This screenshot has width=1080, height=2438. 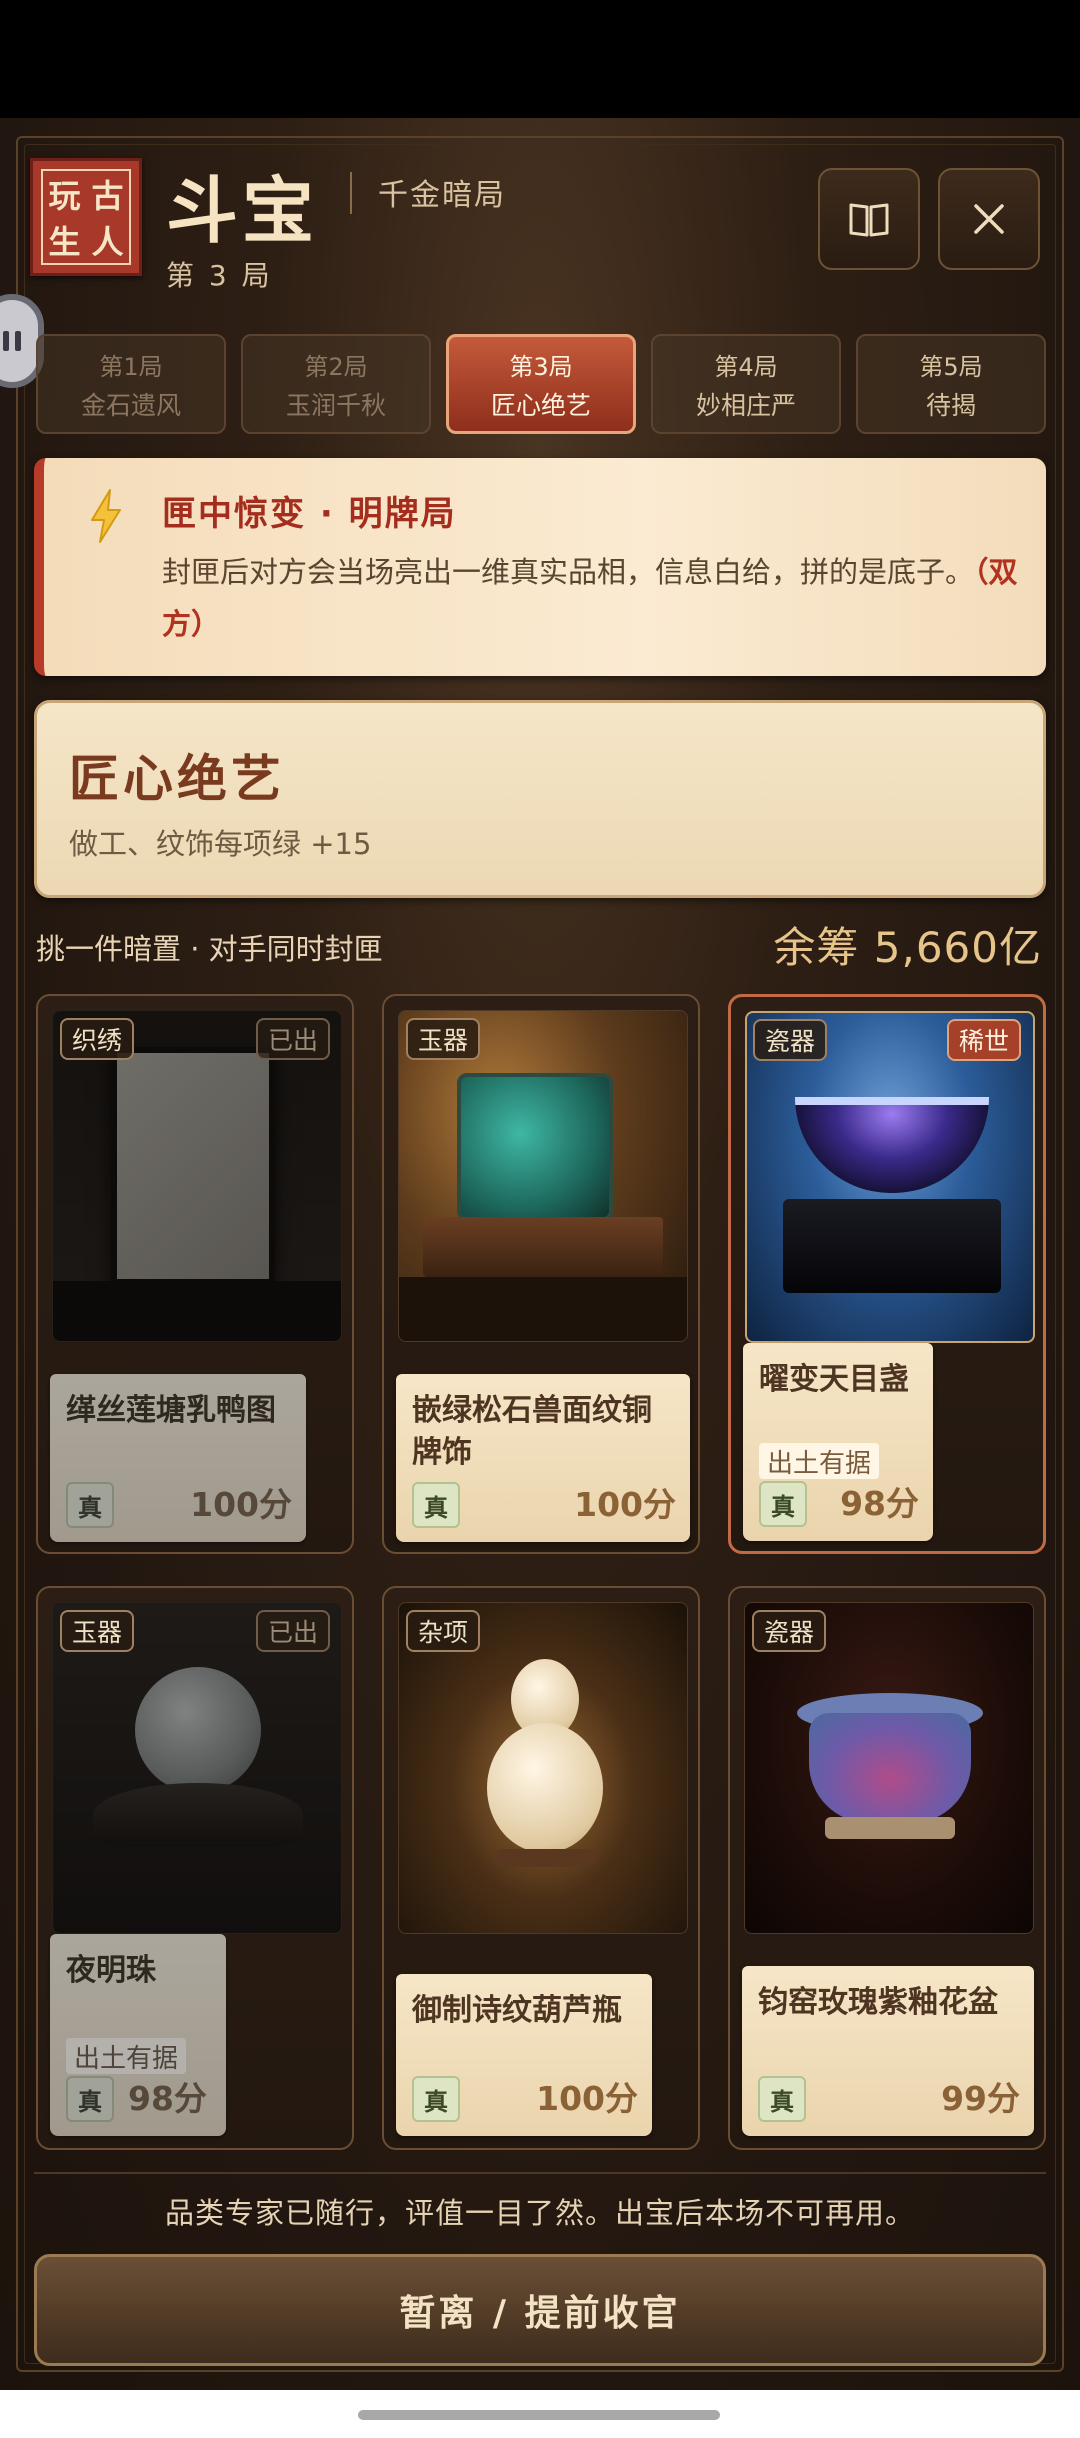 What do you see at coordinates (540, 59) in the screenshot?
I see `status-bar` at bounding box center [540, 59].